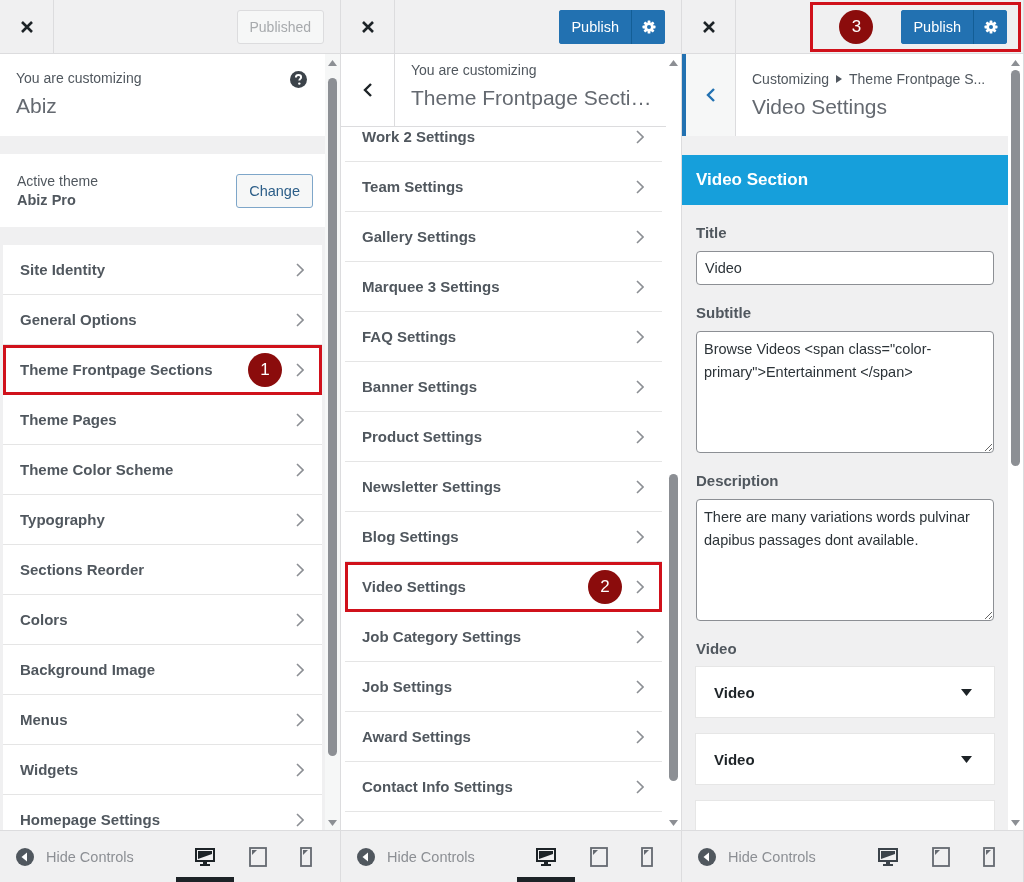 The width and height of the screenshot is (1024, 882). What do you see at coordinates (37, 106) in the screenshot?
I see `site-title: Abiz` at bounding box center [37, 106].